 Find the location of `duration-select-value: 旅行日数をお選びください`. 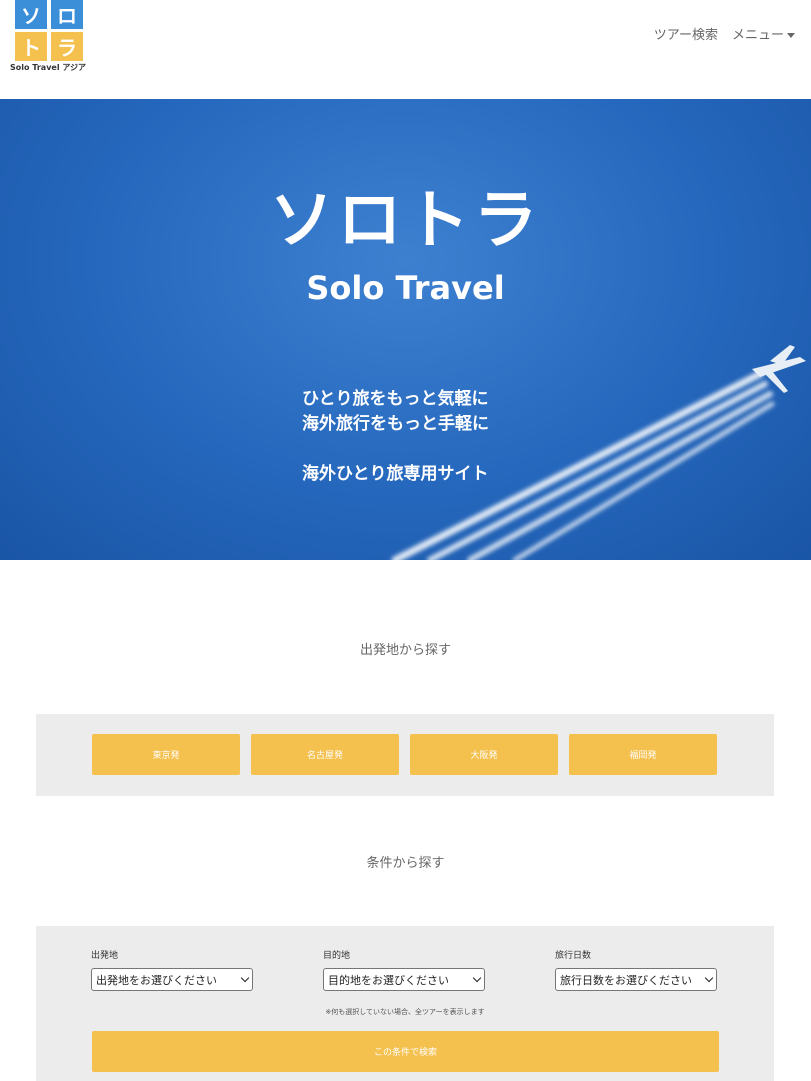

duration-select-value: 旅行日数をお選びください is located at coordinates (626, 980).